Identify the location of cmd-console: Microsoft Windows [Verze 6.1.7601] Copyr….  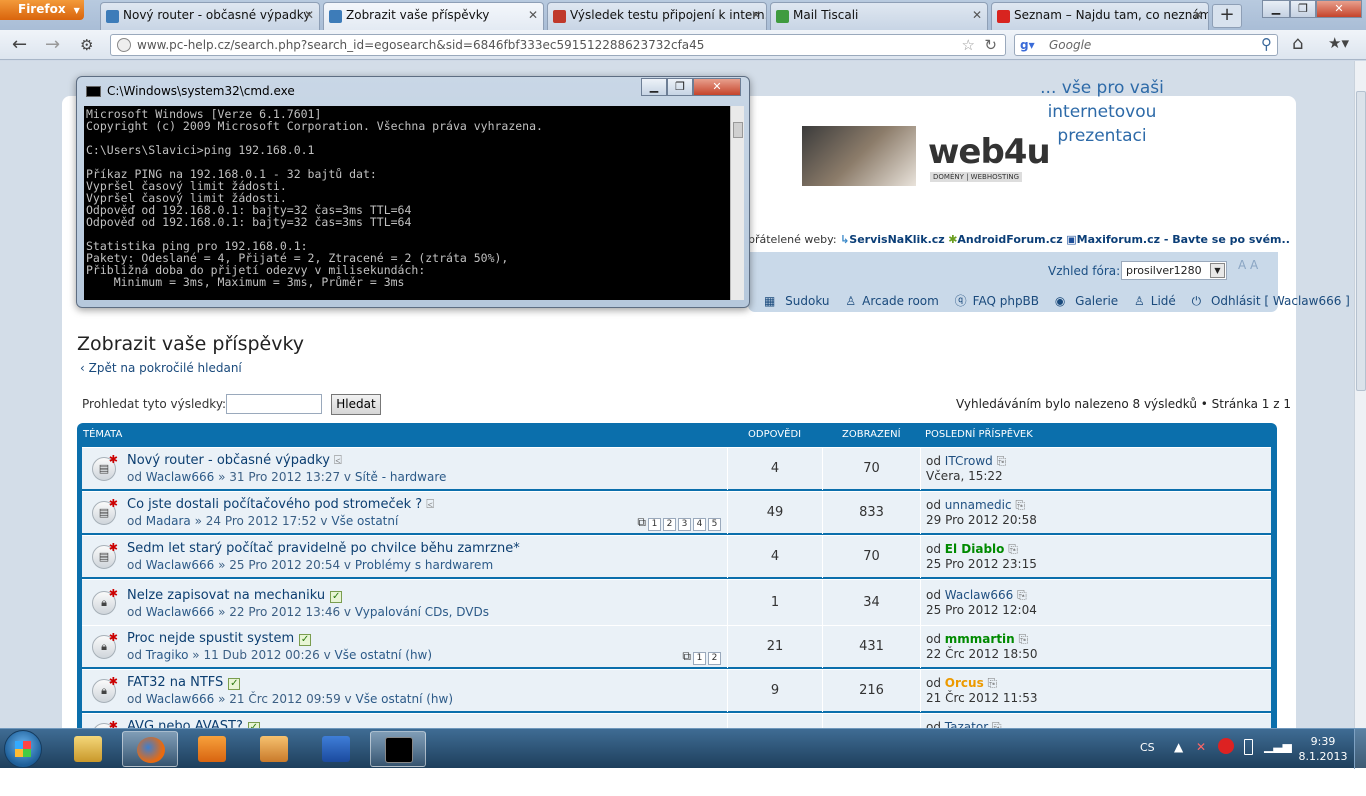
(414, 203).